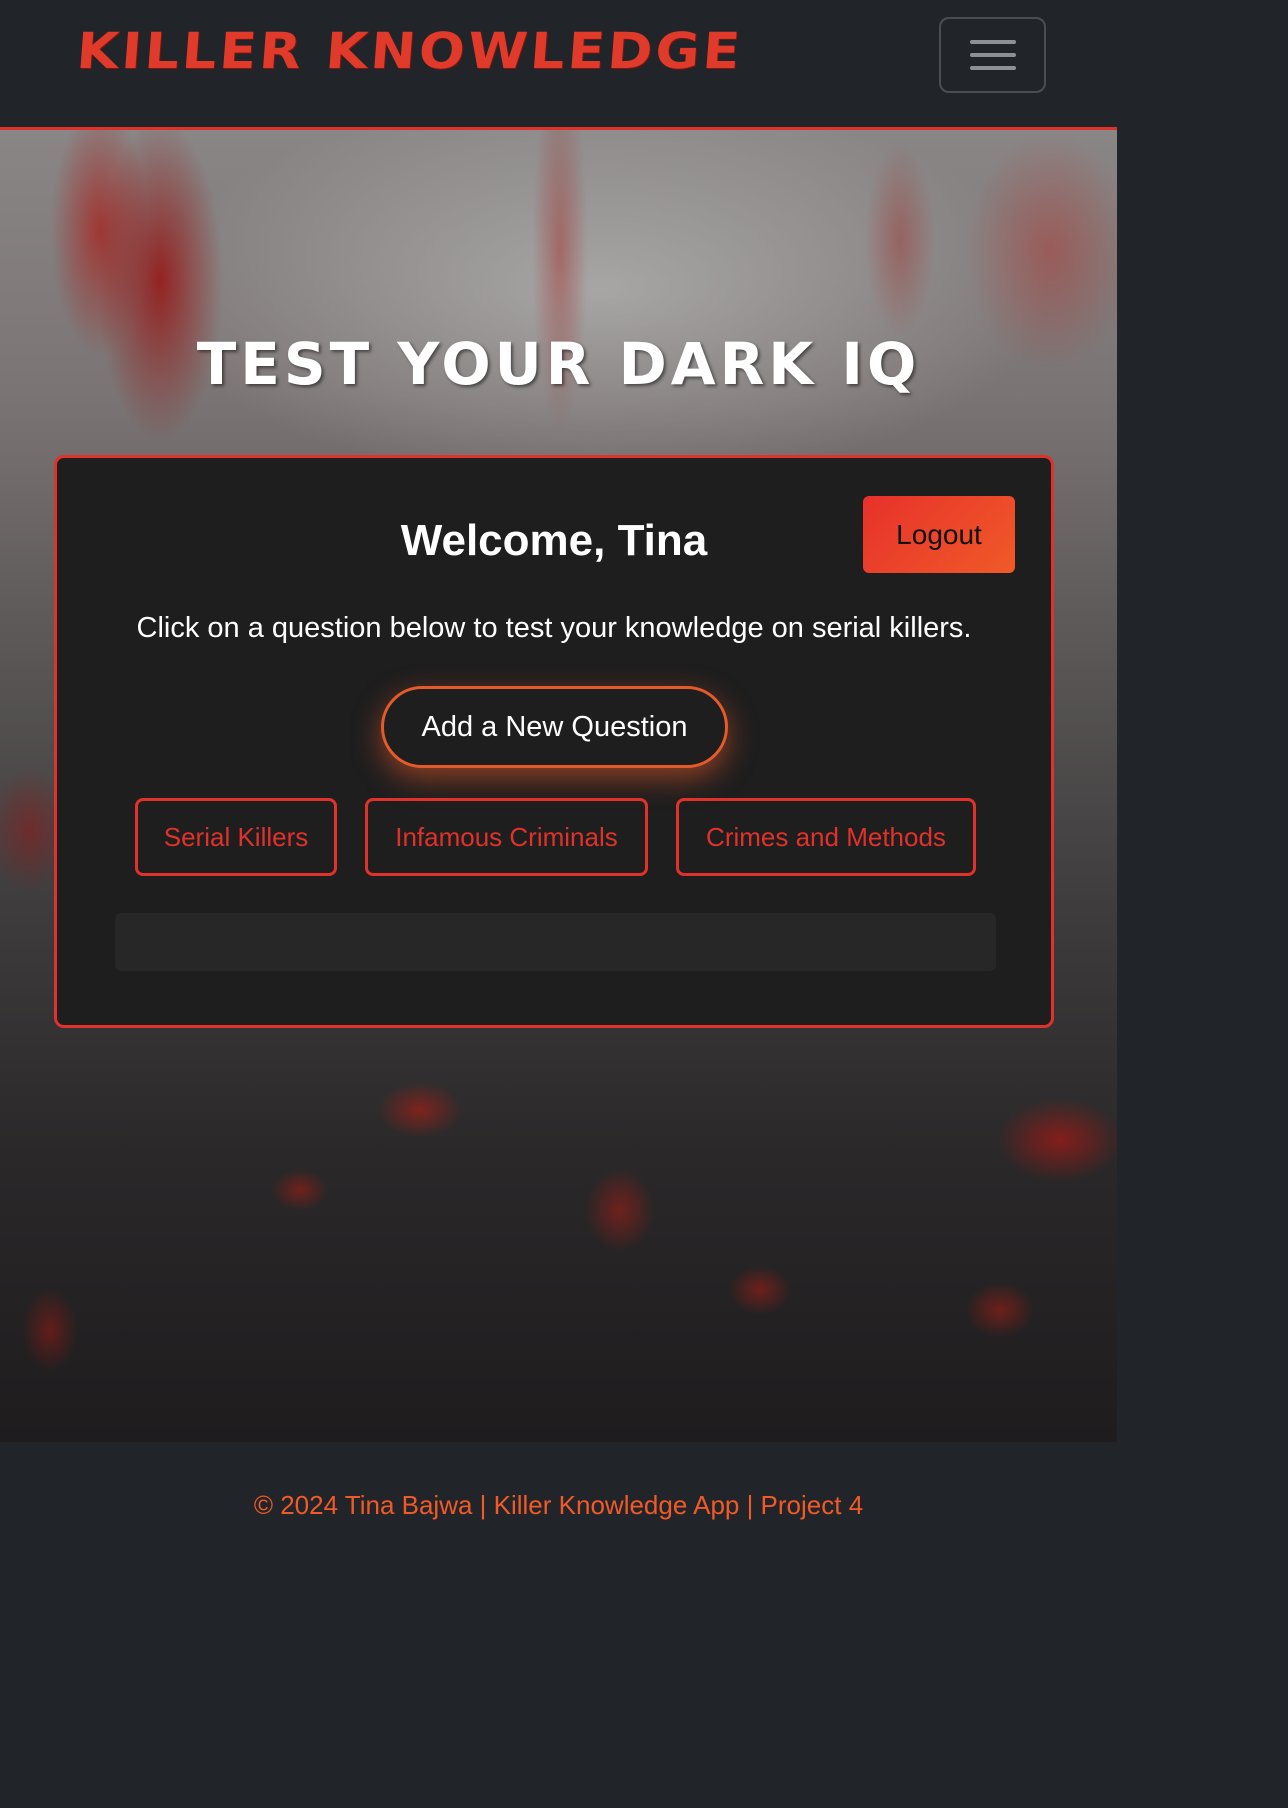  Describe the element at coordinates (506, 837) in the screenshot. I see `category-infamous-criminals-button: Infamous Criminals` at that location.